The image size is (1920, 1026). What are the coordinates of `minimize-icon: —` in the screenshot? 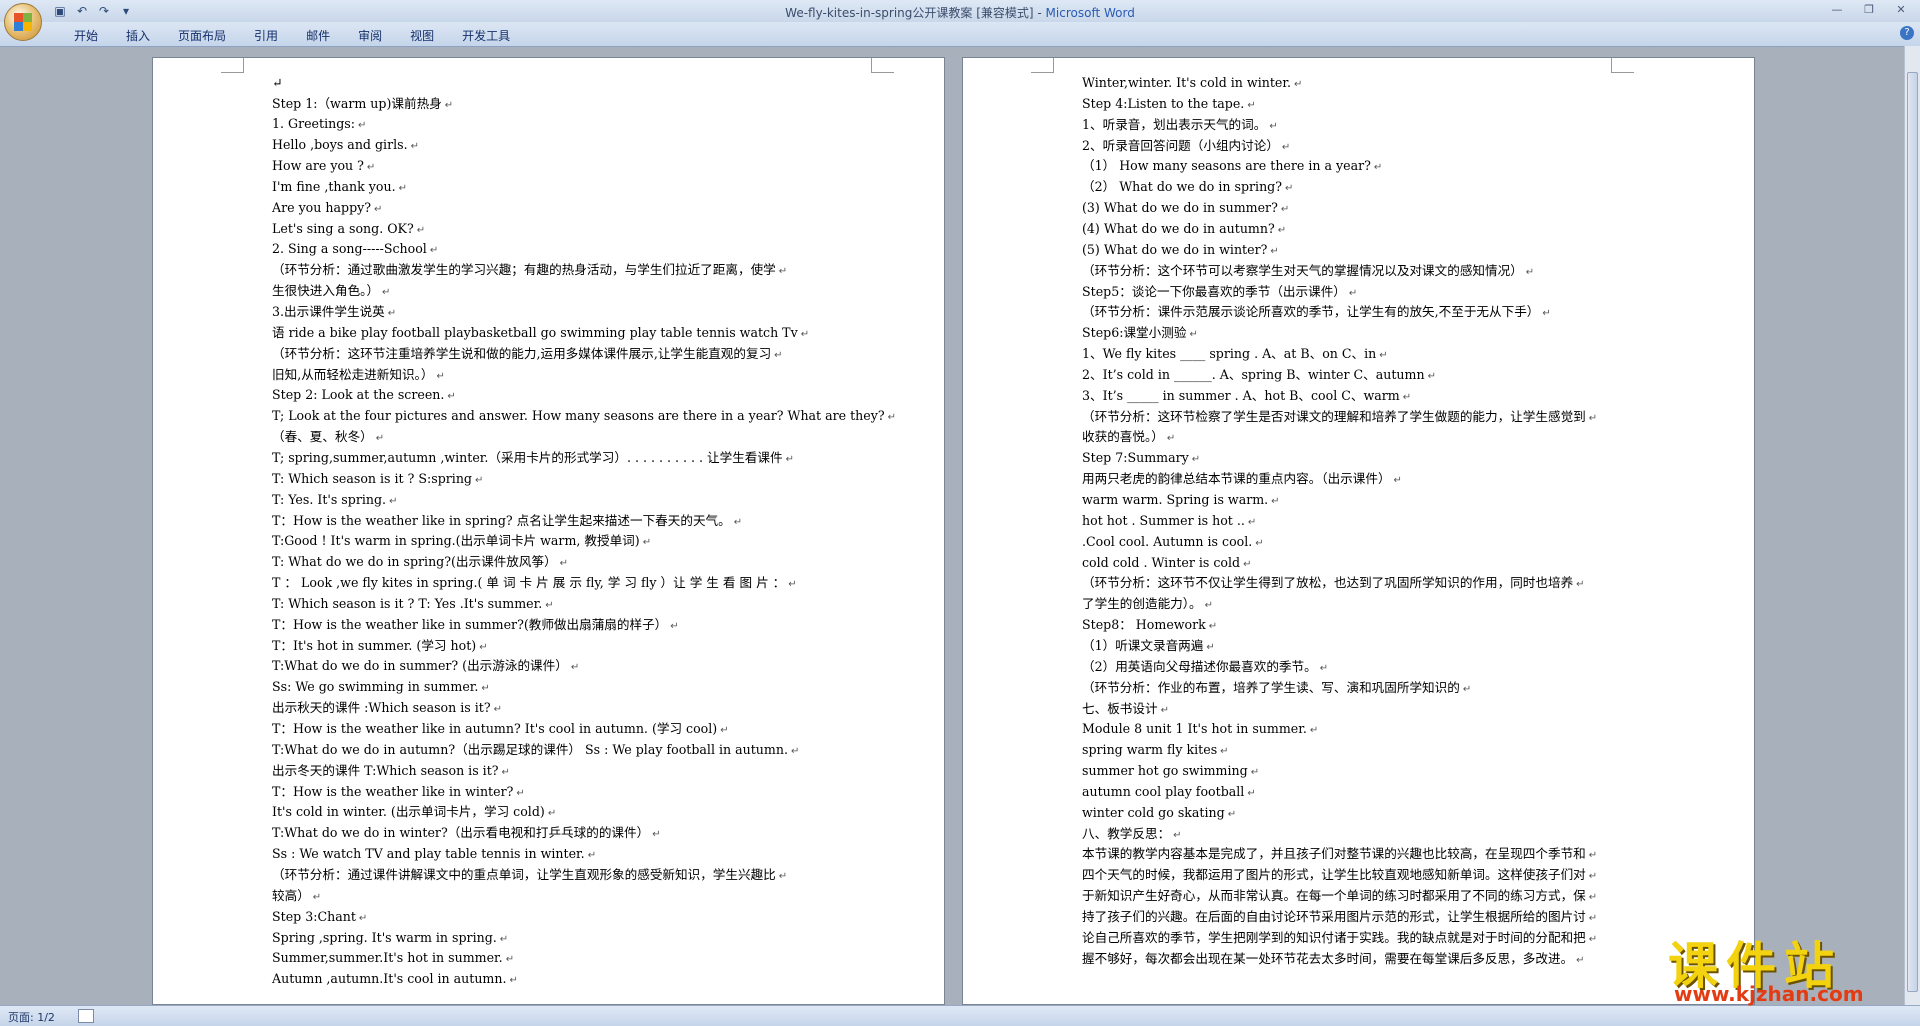 It's located at (1837, 10).